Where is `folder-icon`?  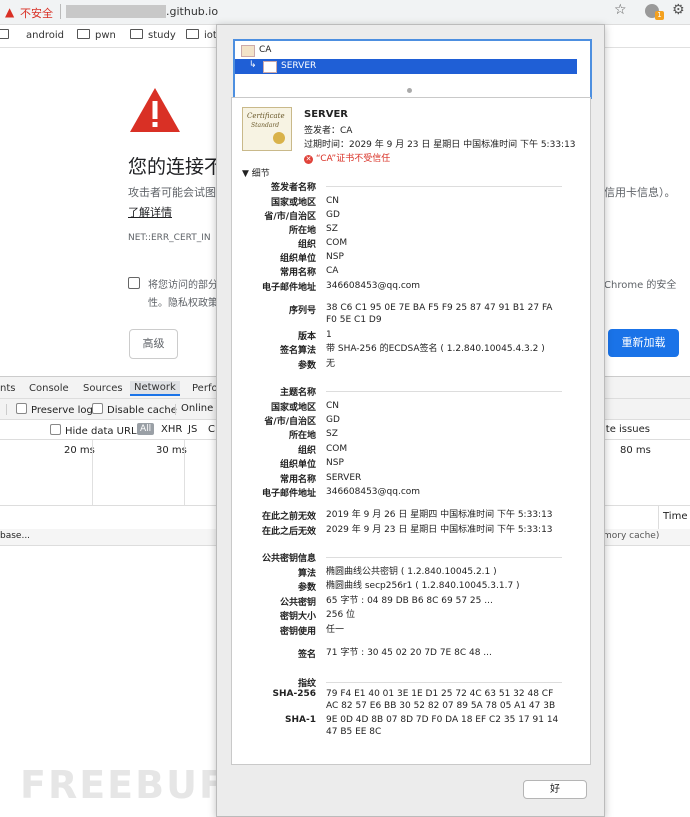 folder-icon is located at coordinates (192, 34).